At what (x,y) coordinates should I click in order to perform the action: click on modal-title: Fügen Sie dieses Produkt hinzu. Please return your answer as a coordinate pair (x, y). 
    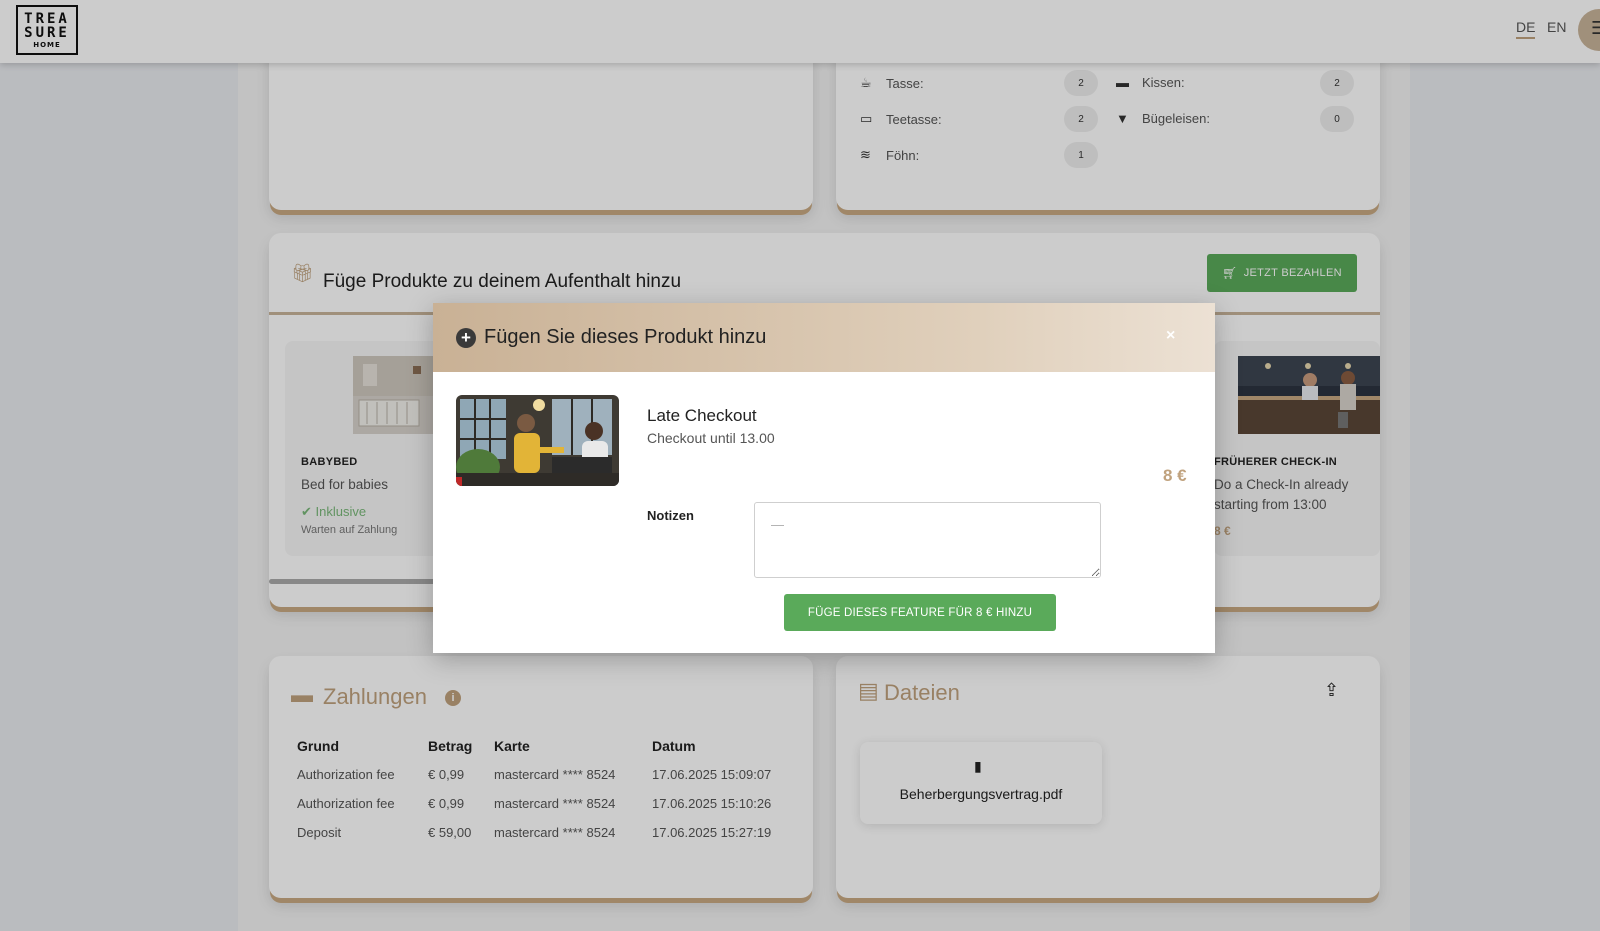
    Looking at the image, I should click on (625, 337).